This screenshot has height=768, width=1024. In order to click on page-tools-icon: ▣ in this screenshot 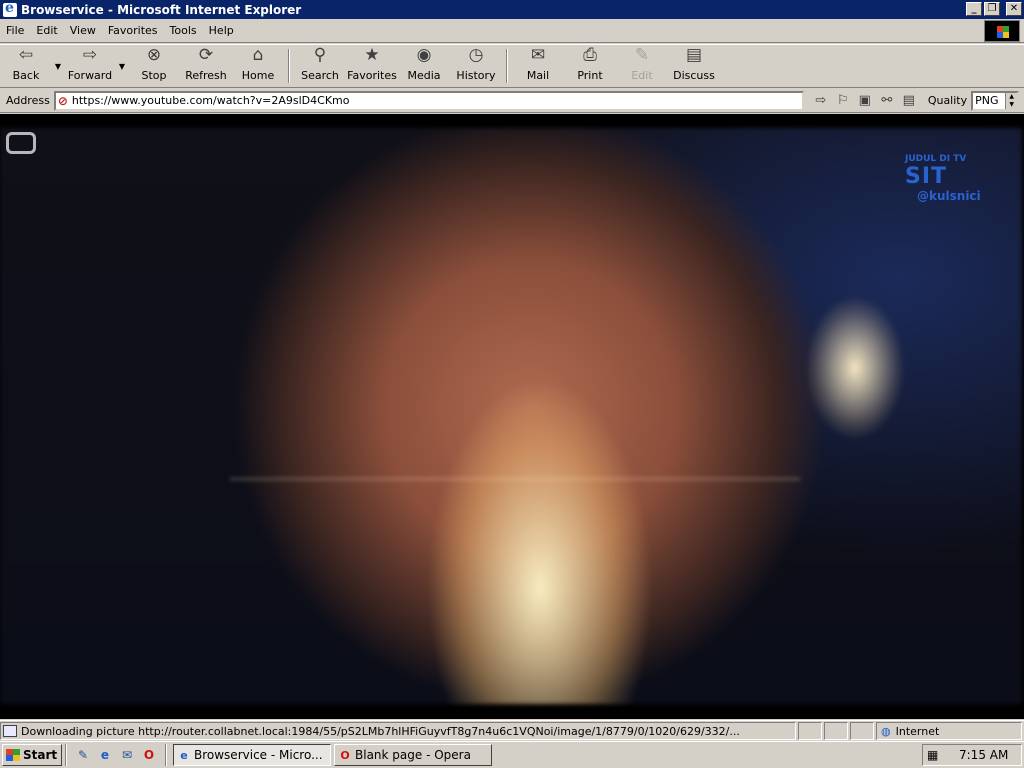, I will do `click(865, 100)`.